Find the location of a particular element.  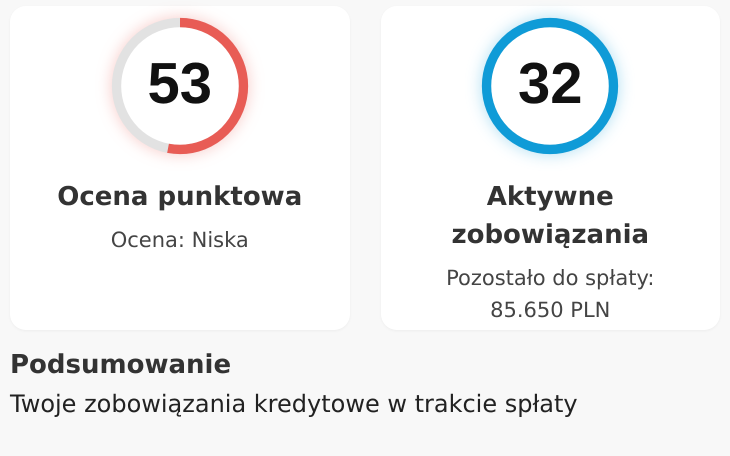

card-title: Aktywne zobowiązania is located at coordinates (550, 216).